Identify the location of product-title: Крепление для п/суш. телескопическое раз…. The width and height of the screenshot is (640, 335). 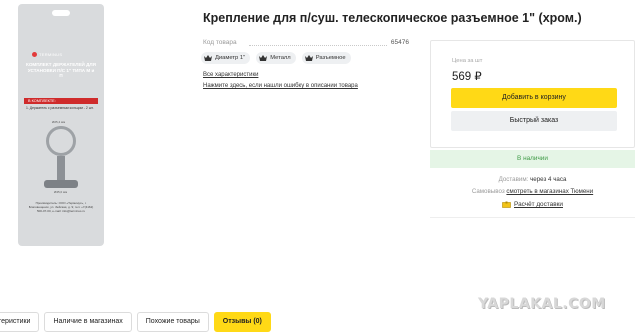
(392, 18).